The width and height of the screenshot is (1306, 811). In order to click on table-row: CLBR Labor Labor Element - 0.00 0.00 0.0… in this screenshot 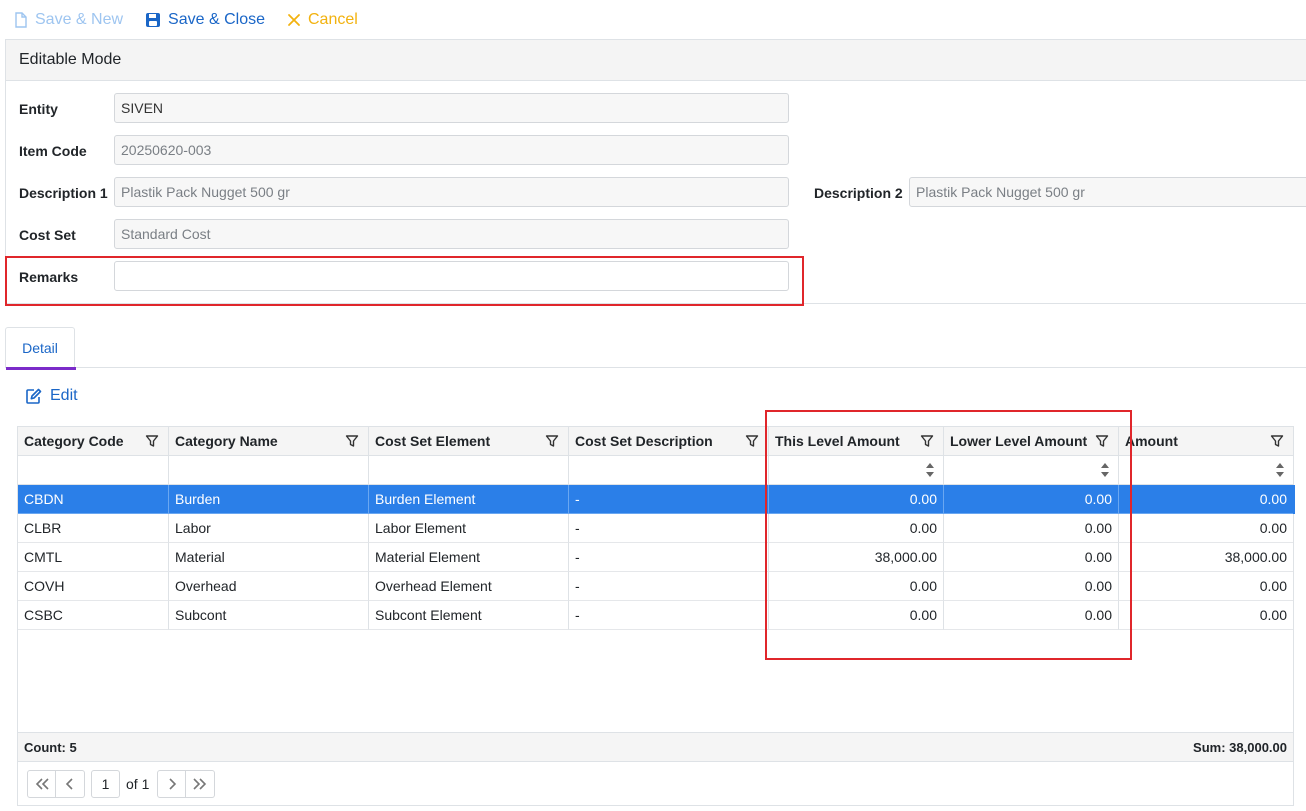, I will do `click(656, 528)`.